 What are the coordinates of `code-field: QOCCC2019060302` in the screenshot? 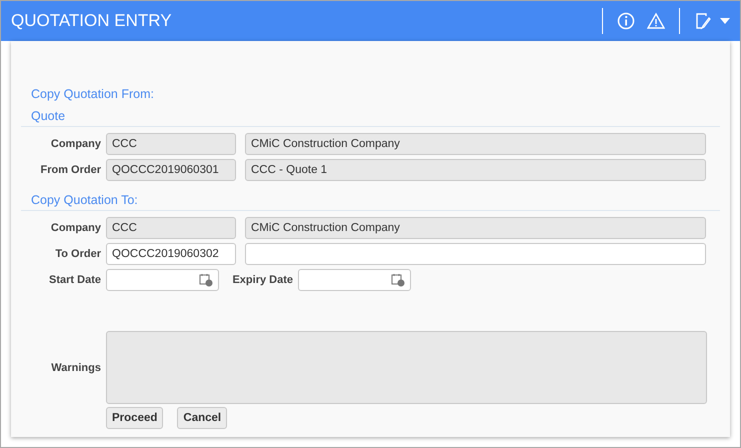 It's located at (171, 254).